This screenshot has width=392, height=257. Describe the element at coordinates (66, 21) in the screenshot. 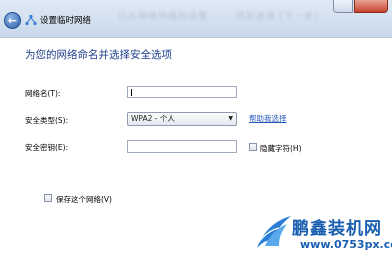

I see `window-title: 设置临时网络` at that location.